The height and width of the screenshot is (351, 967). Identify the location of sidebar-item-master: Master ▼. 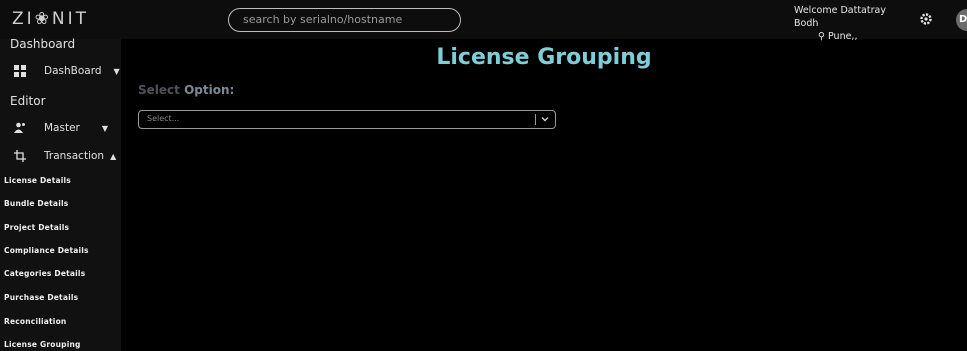
(61, 128).